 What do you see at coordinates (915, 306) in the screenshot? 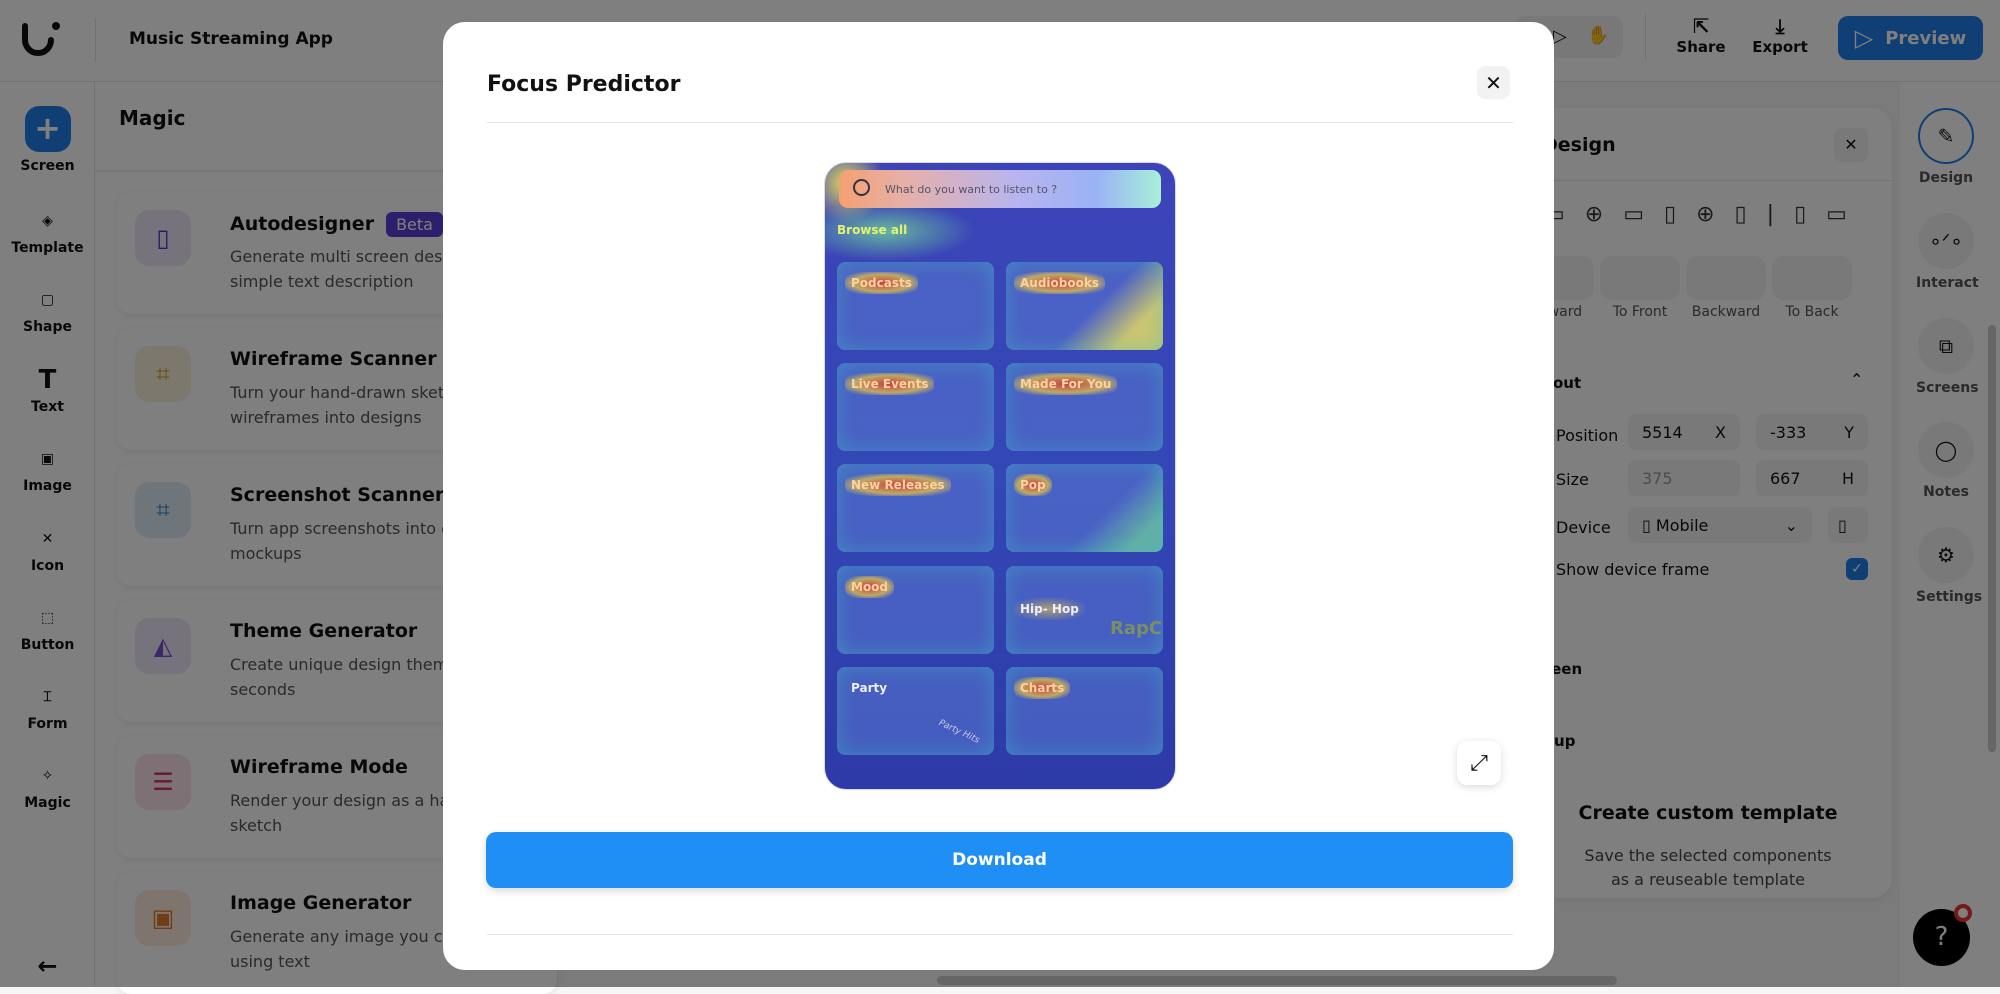
I see `heatmap-card: Podcasts` at bounding box center [915, 306].